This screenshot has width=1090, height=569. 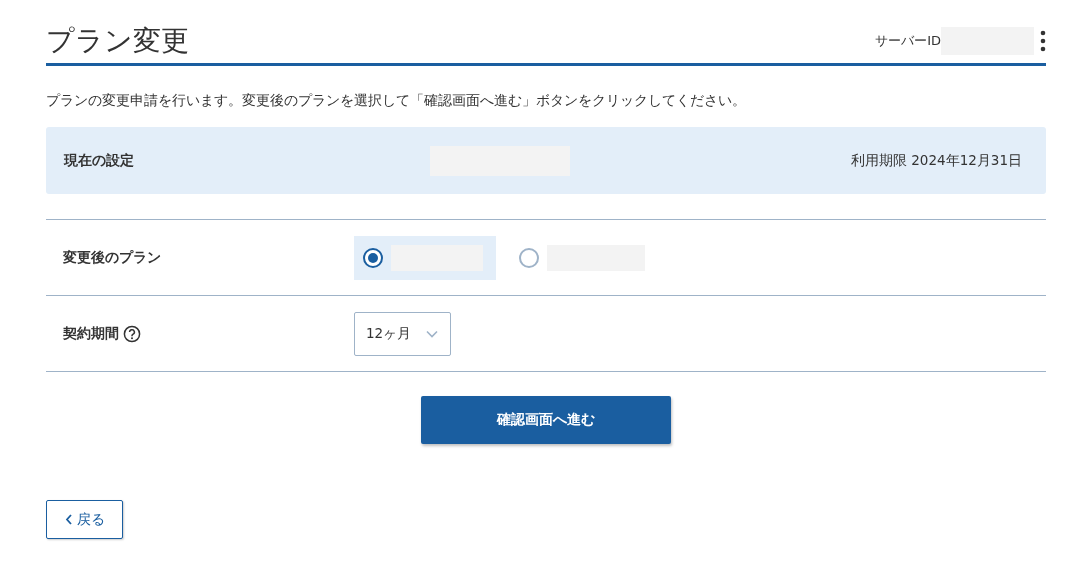 What do you see at coordinates (118, 40) in the screenshot?
I see `page-title: プラン変更` at bounding box center [118, 40].